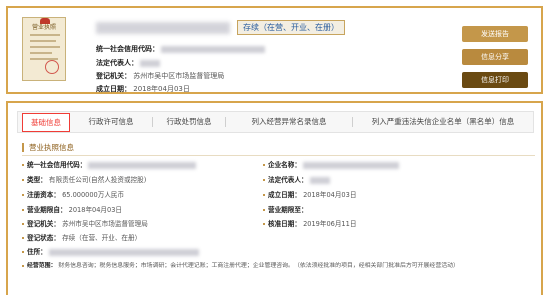  I want to click on field-address: 住所：, so click(110, 252).